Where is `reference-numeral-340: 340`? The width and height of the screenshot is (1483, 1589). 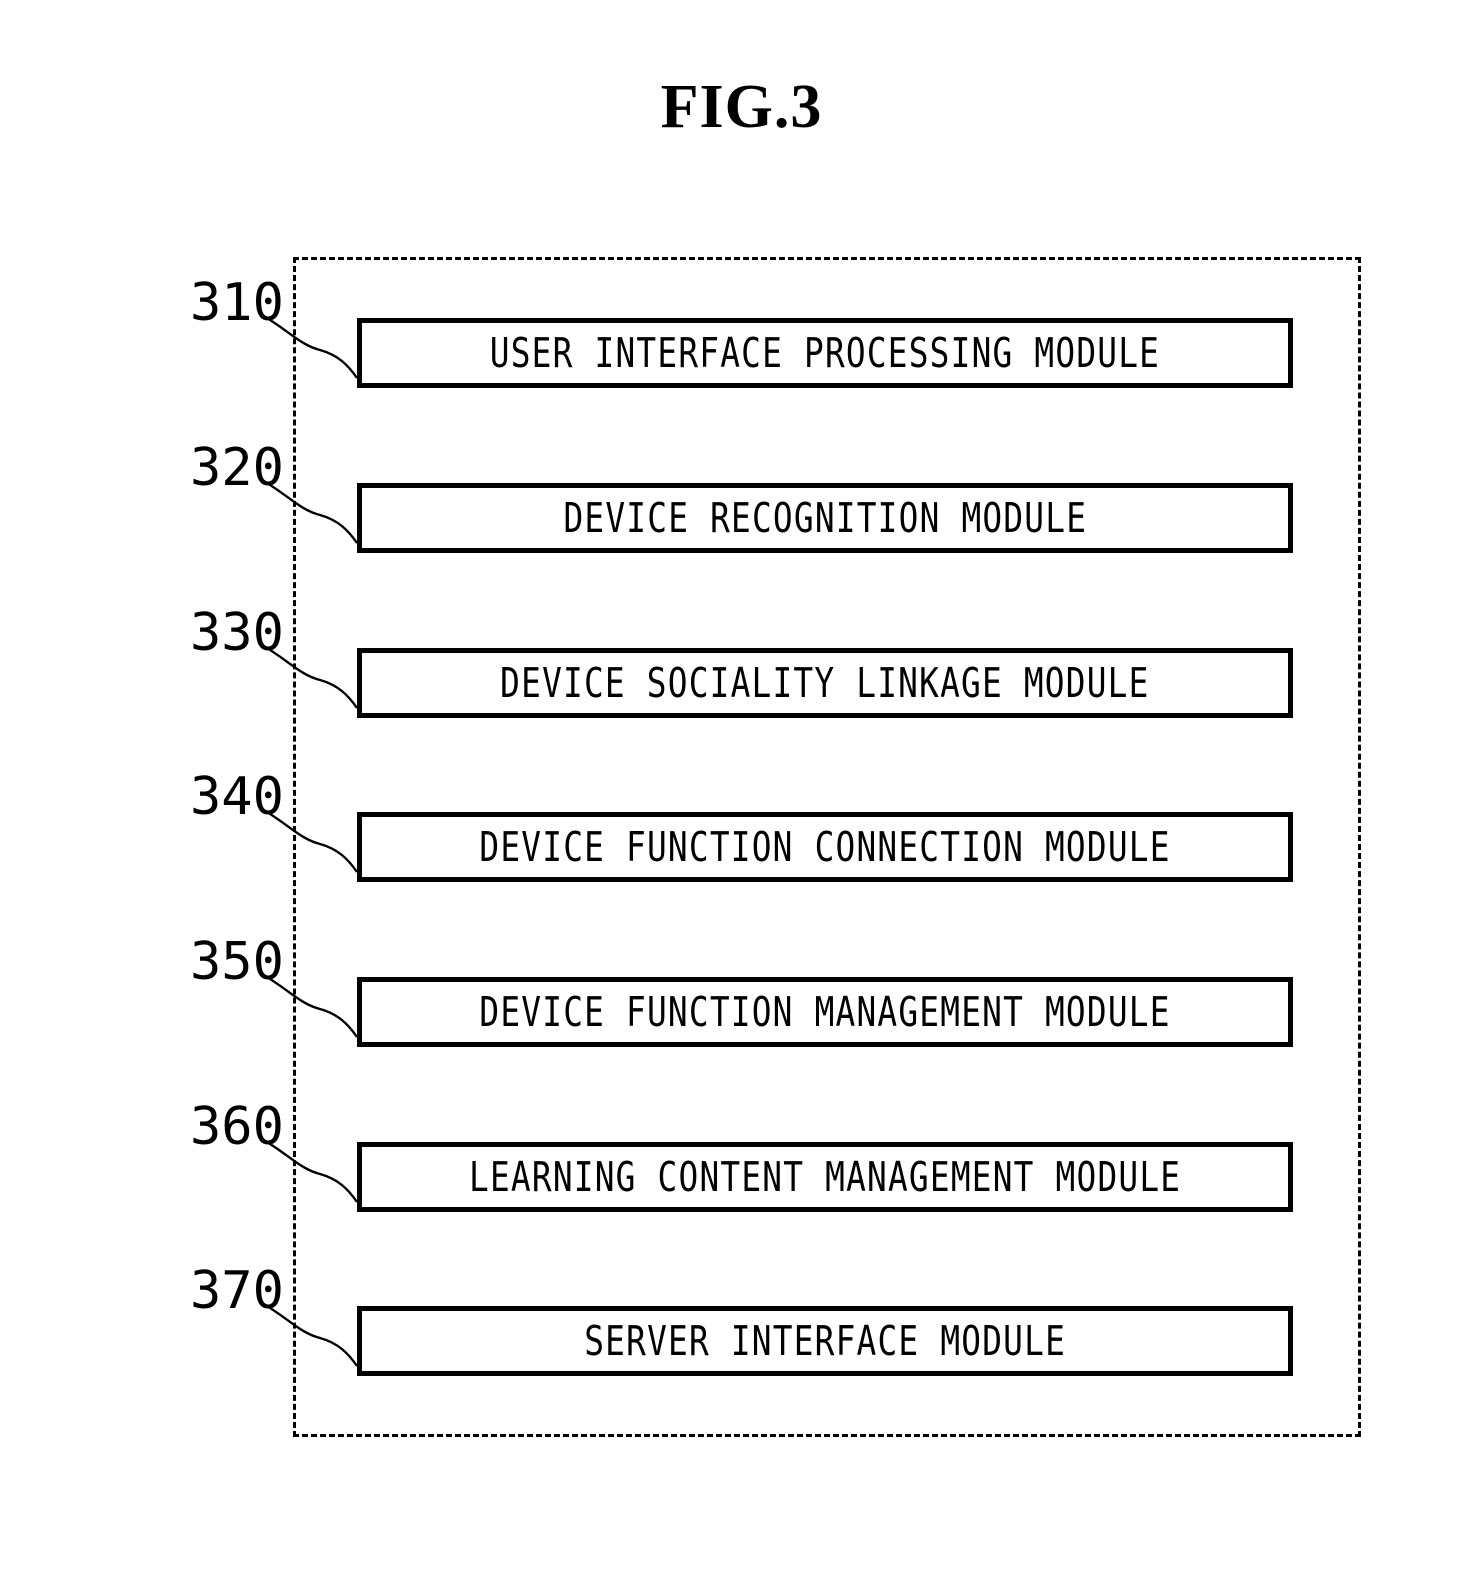 reference-numeral-340: 340 is located at coordinates (237, 797).